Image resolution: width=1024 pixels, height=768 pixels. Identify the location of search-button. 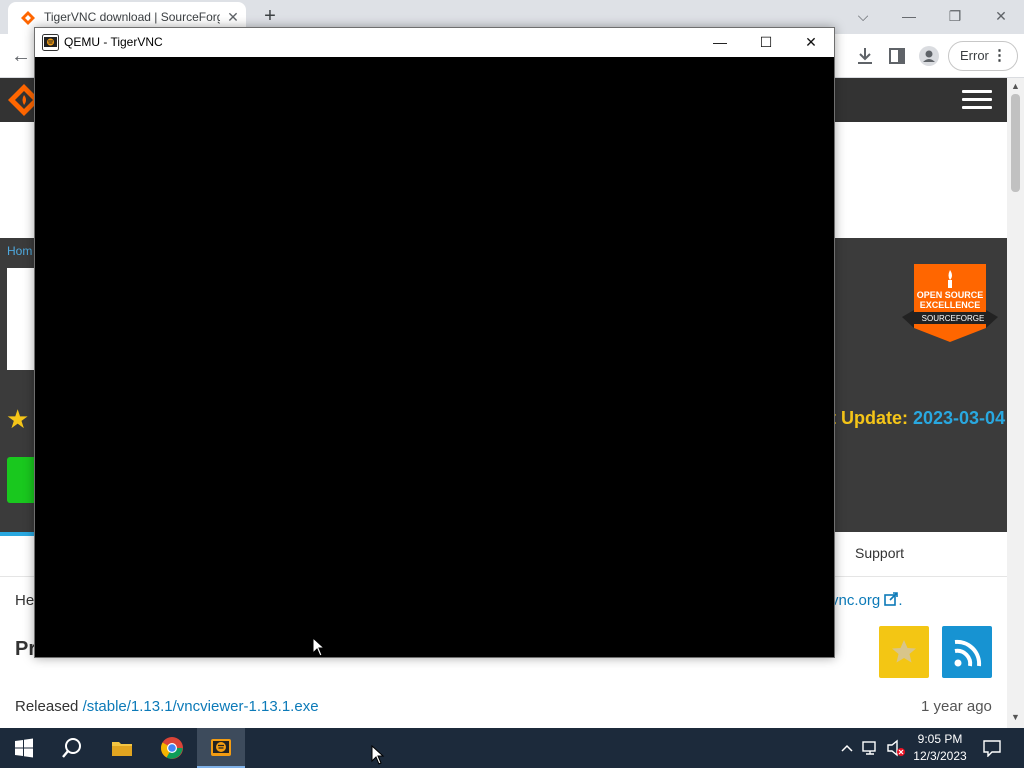
(72, 748).